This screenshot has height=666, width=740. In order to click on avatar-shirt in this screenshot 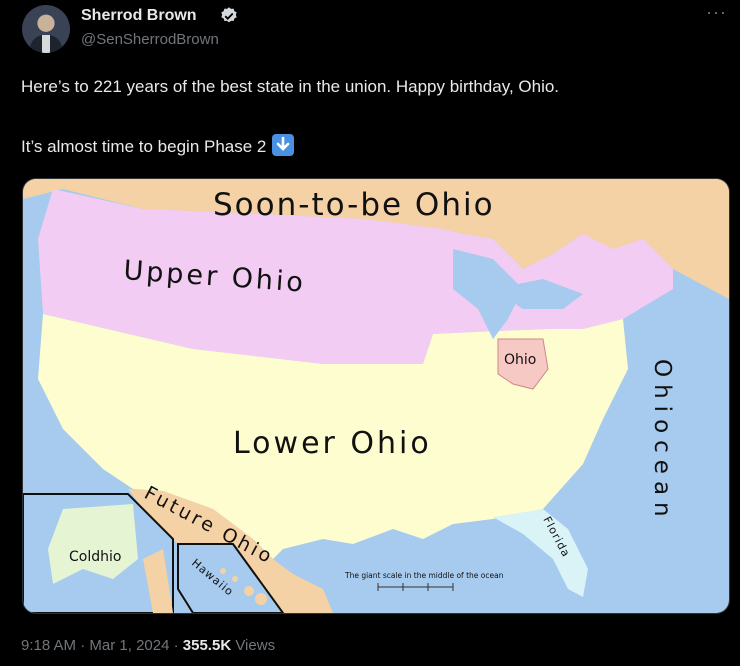, I will do `click(46, 44)`.